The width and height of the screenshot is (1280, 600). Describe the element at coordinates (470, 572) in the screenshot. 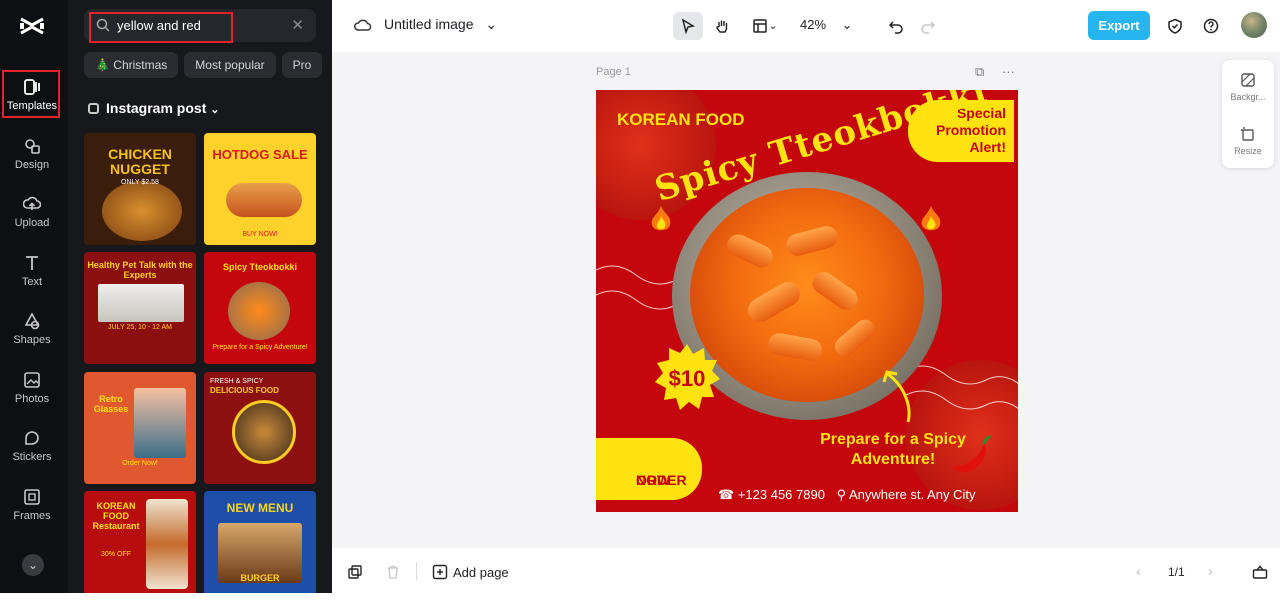

I see `add-page-button: Add page` at that location.